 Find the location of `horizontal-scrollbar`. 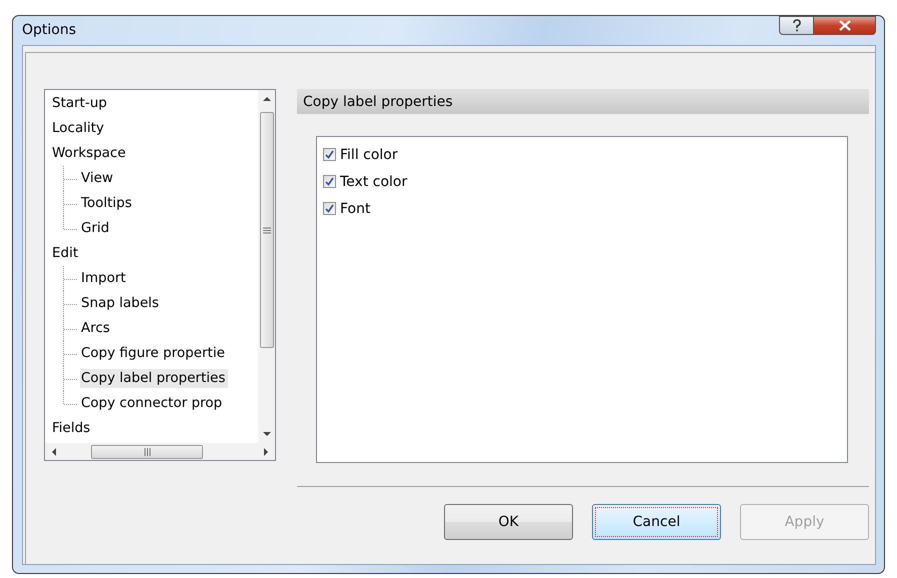

horizontal-scrollbar is located at coordinates (160, 451).